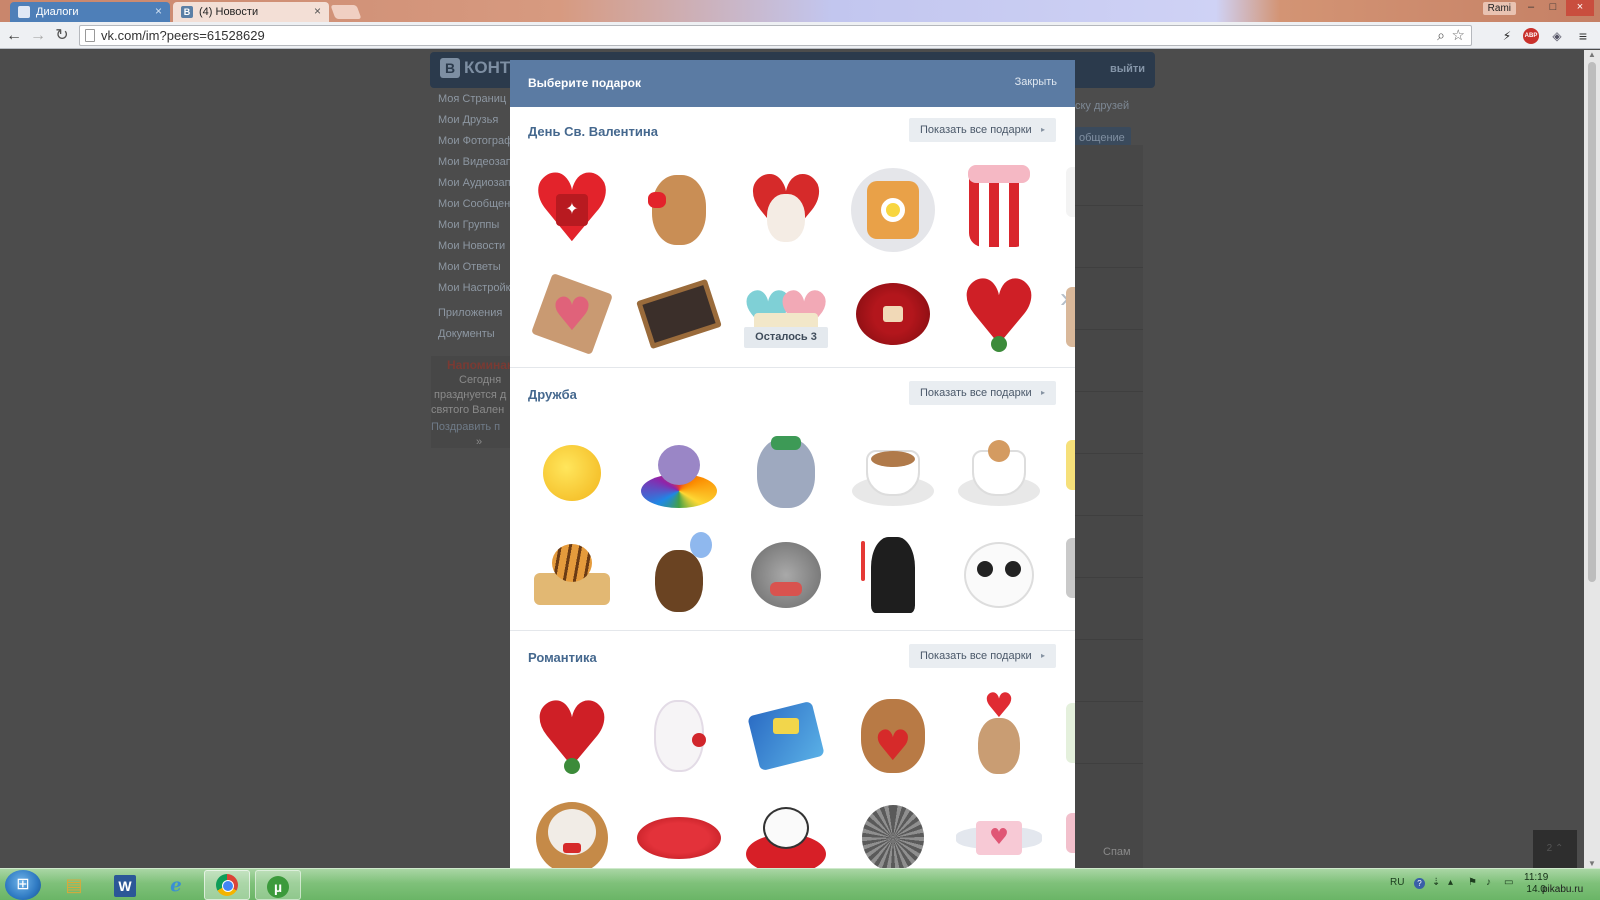 This screenshot has width=1600, height=900. I want to click on cat-fish-icon, so click(786, 575).